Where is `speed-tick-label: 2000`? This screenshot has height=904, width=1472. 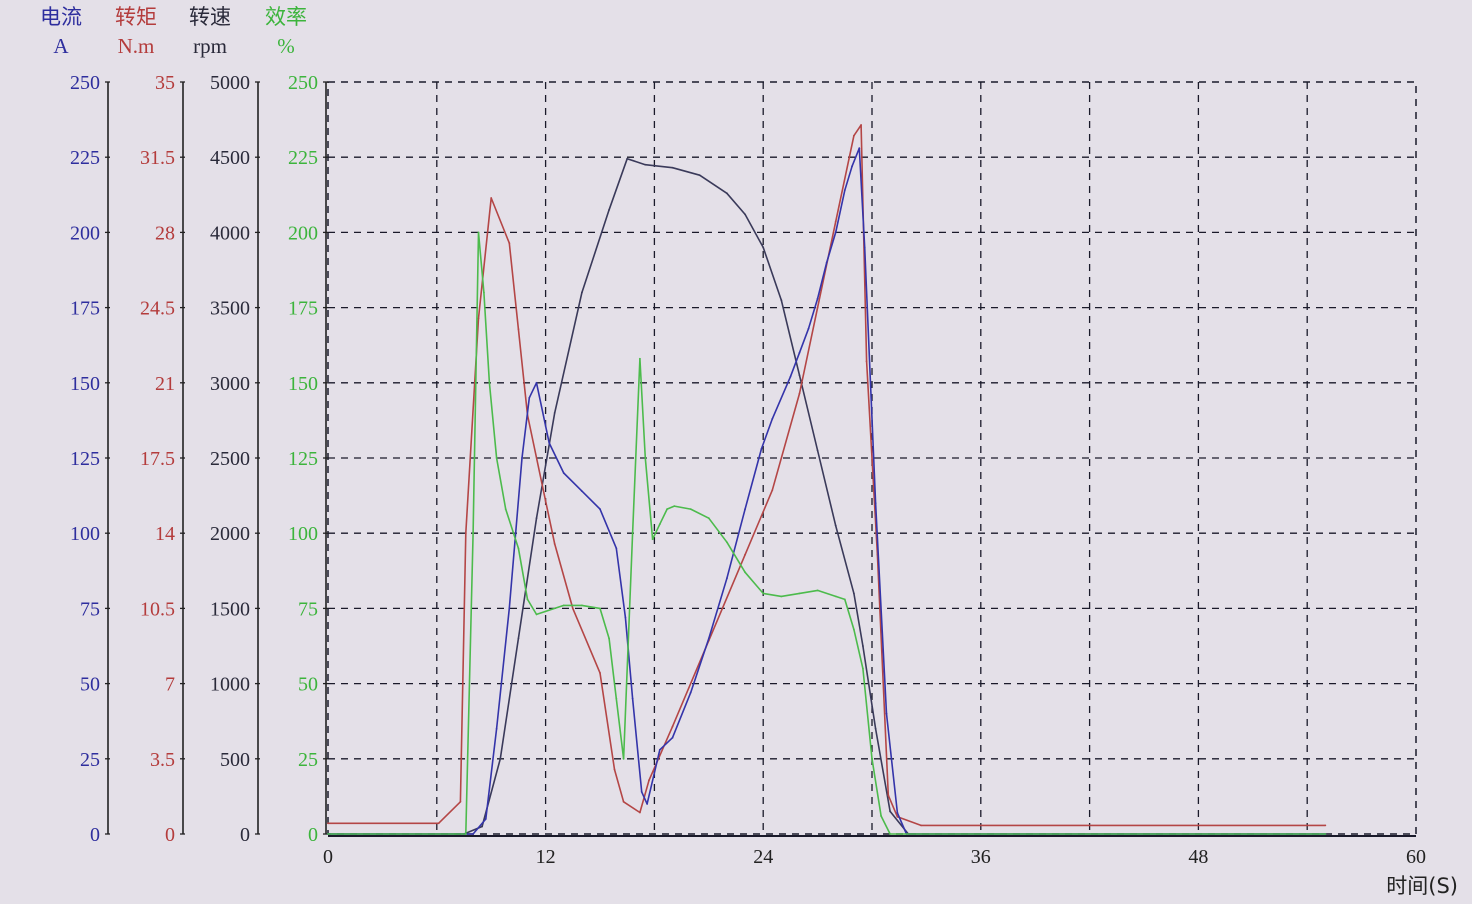
speed-tick-label: 2000 is located at coordinates (230, 534).